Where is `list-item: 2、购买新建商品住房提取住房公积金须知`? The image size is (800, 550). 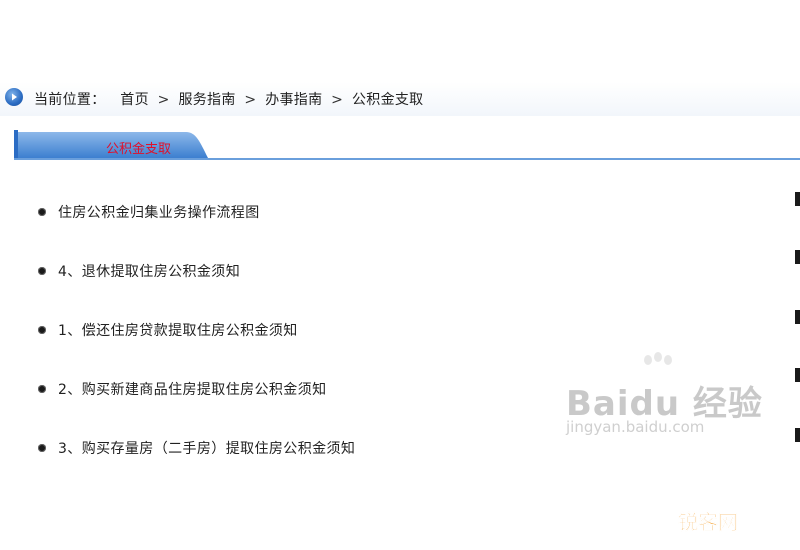
list-item: 2、购买新建商品住房提取住房公积金须知 is located at coordinates (182, 389).